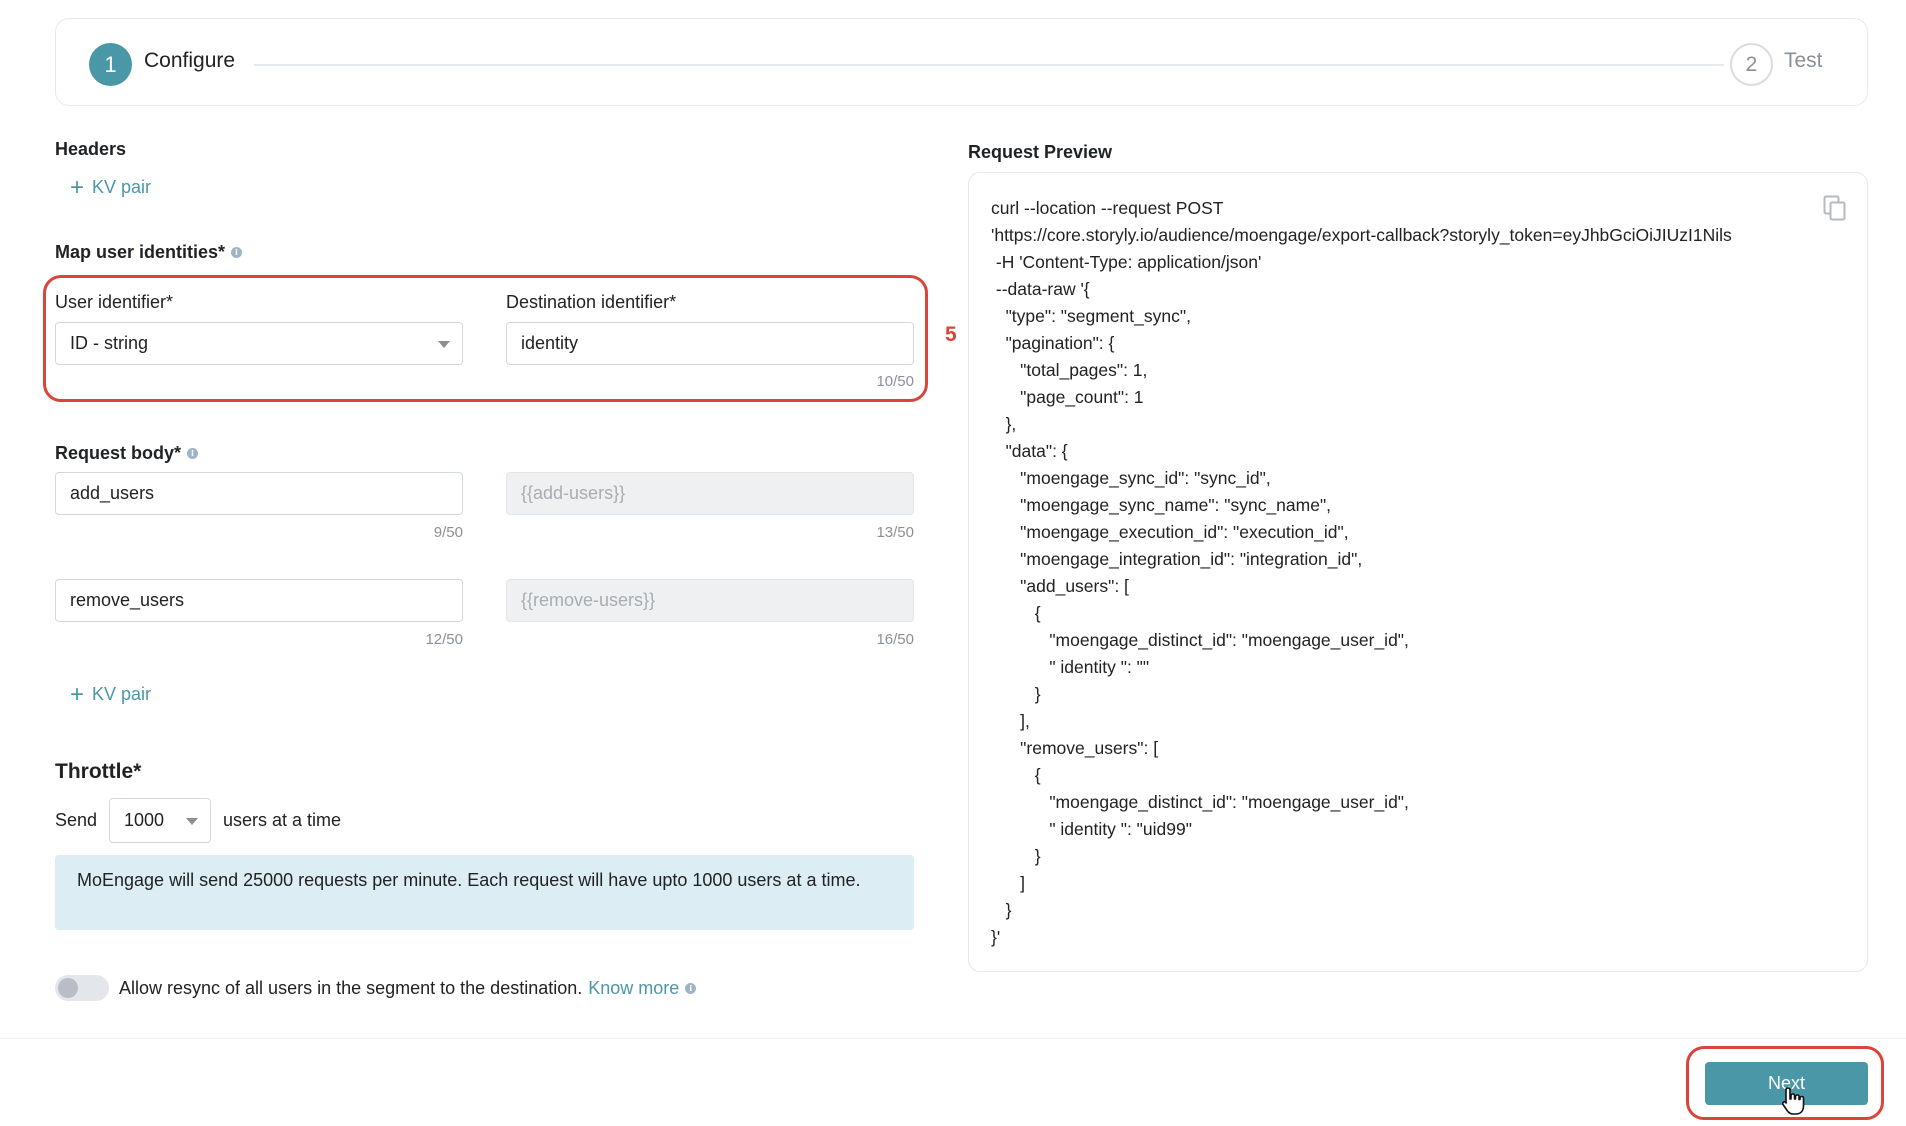 This screenshot has height=1126, width=1906. What do you see at coordinates (144, 820) in the screenshot?
I see `batch-size-value: 1000` at bounding box center [144, 820].